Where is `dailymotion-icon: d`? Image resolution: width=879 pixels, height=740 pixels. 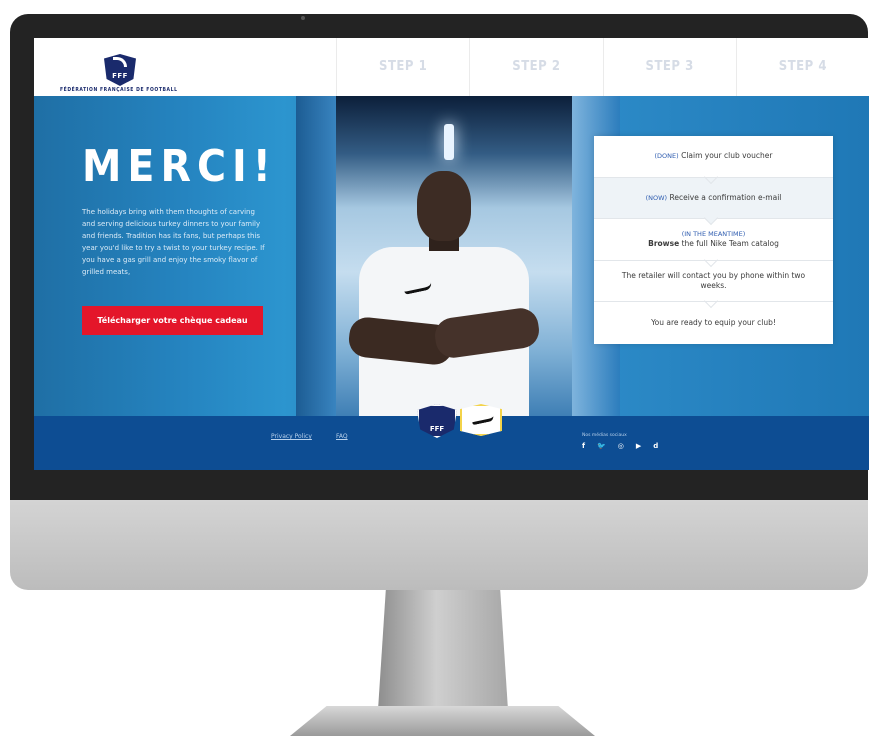
dailymotion-icon: d is located at coordinates (655, 446).